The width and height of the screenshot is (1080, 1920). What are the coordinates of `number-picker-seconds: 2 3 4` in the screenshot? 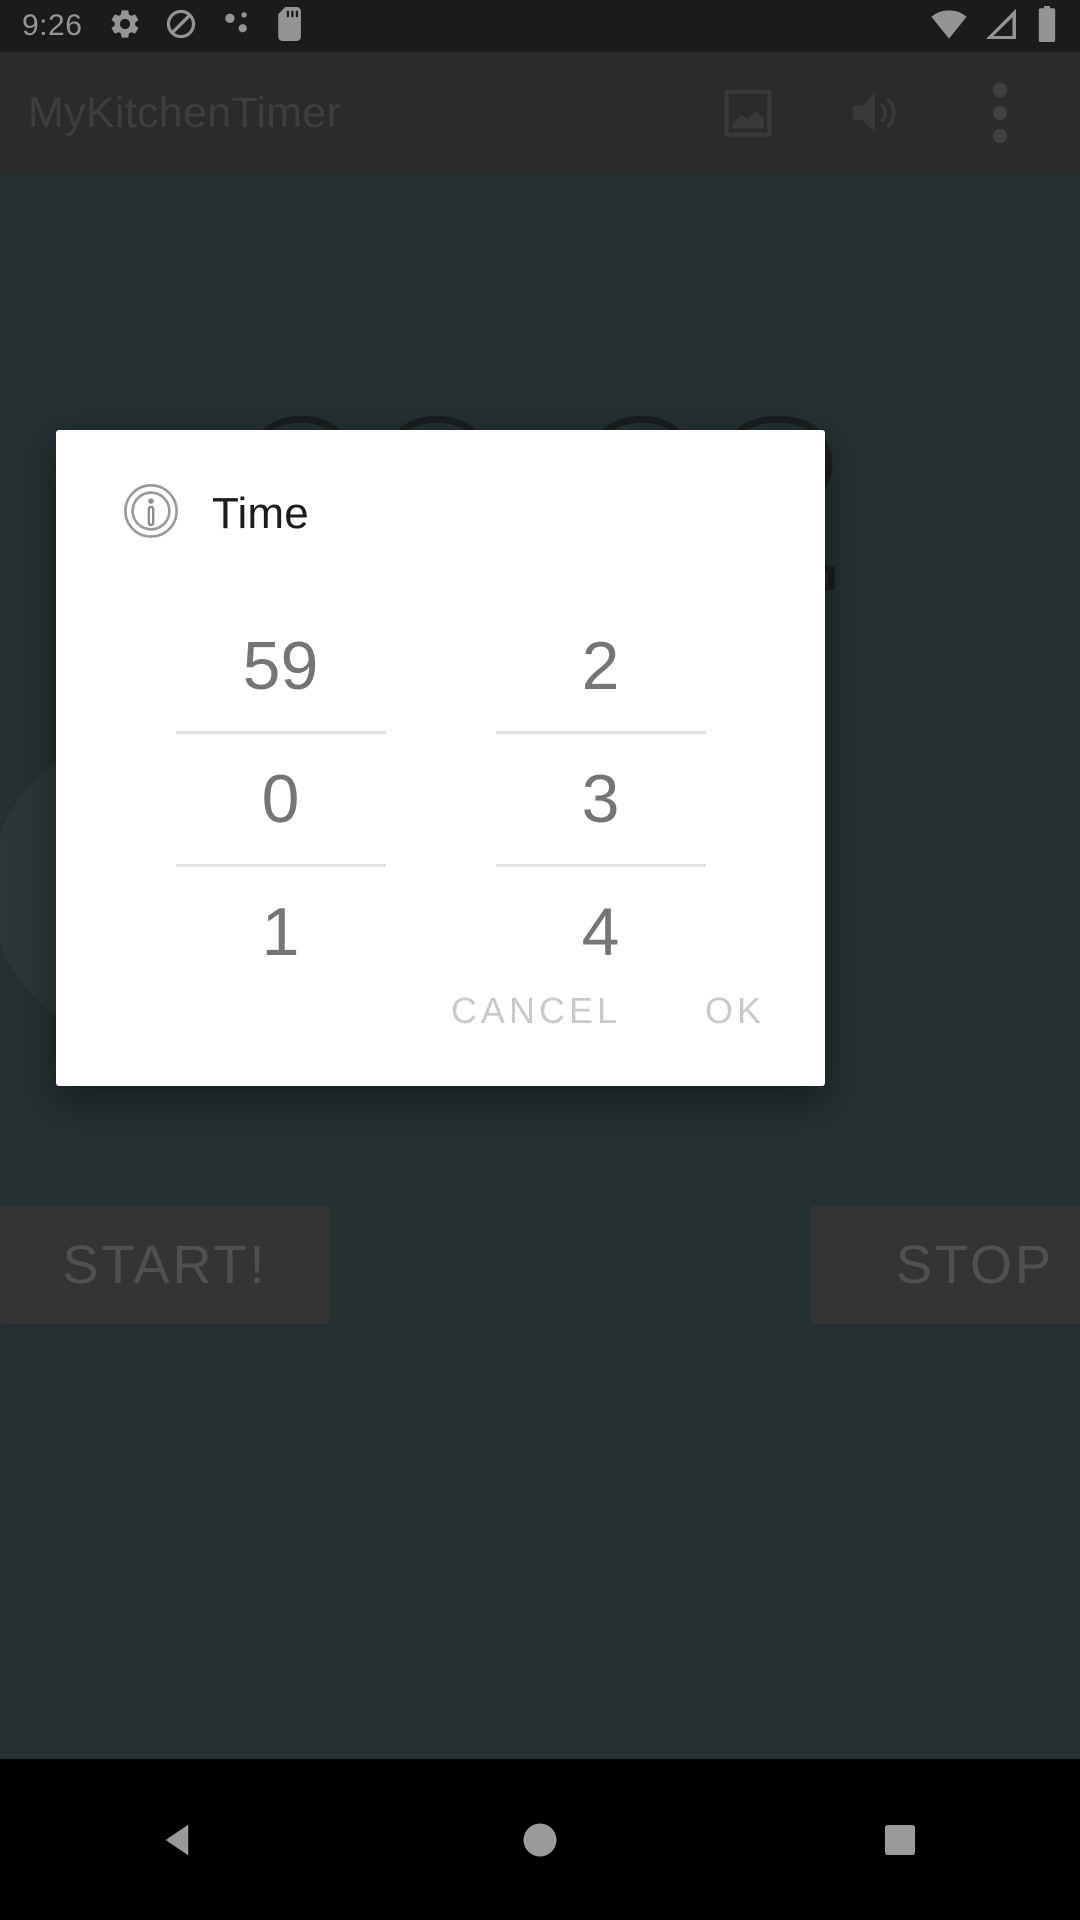 It's located at (600, 799).